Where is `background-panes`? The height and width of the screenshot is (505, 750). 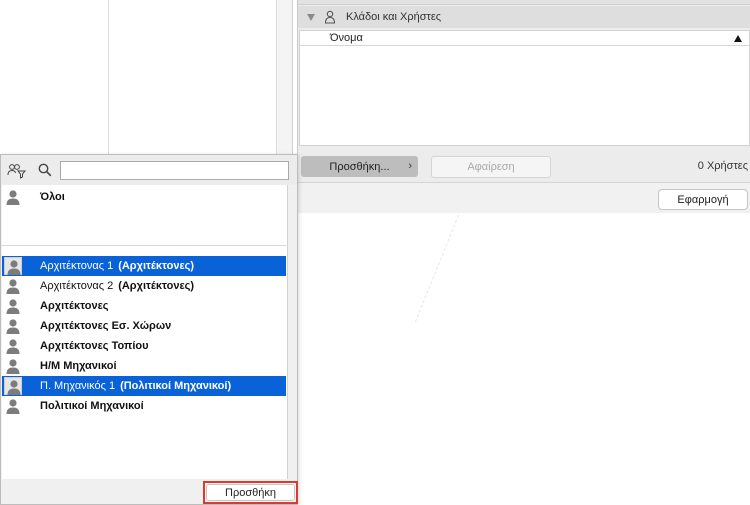 background-panes is located at coordinates (146, 80).